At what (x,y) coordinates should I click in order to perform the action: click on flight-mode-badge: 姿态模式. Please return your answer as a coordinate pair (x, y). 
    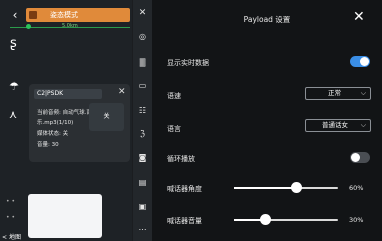
    Looking at the image, I should click on (78, 15).